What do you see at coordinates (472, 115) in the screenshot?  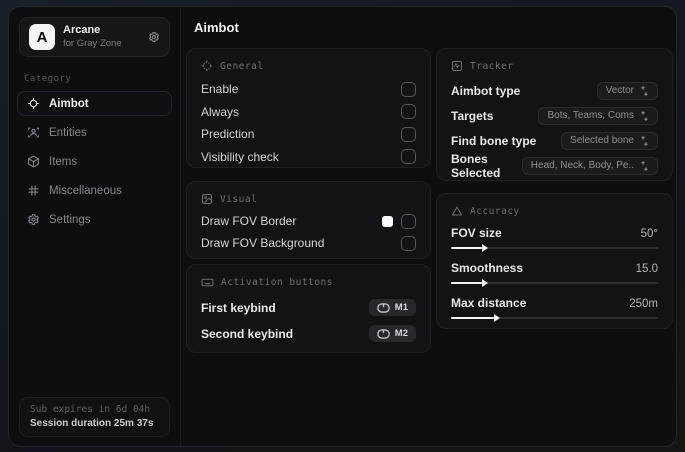 I see `setting-label: Targets` at bounding box center [472, 115].